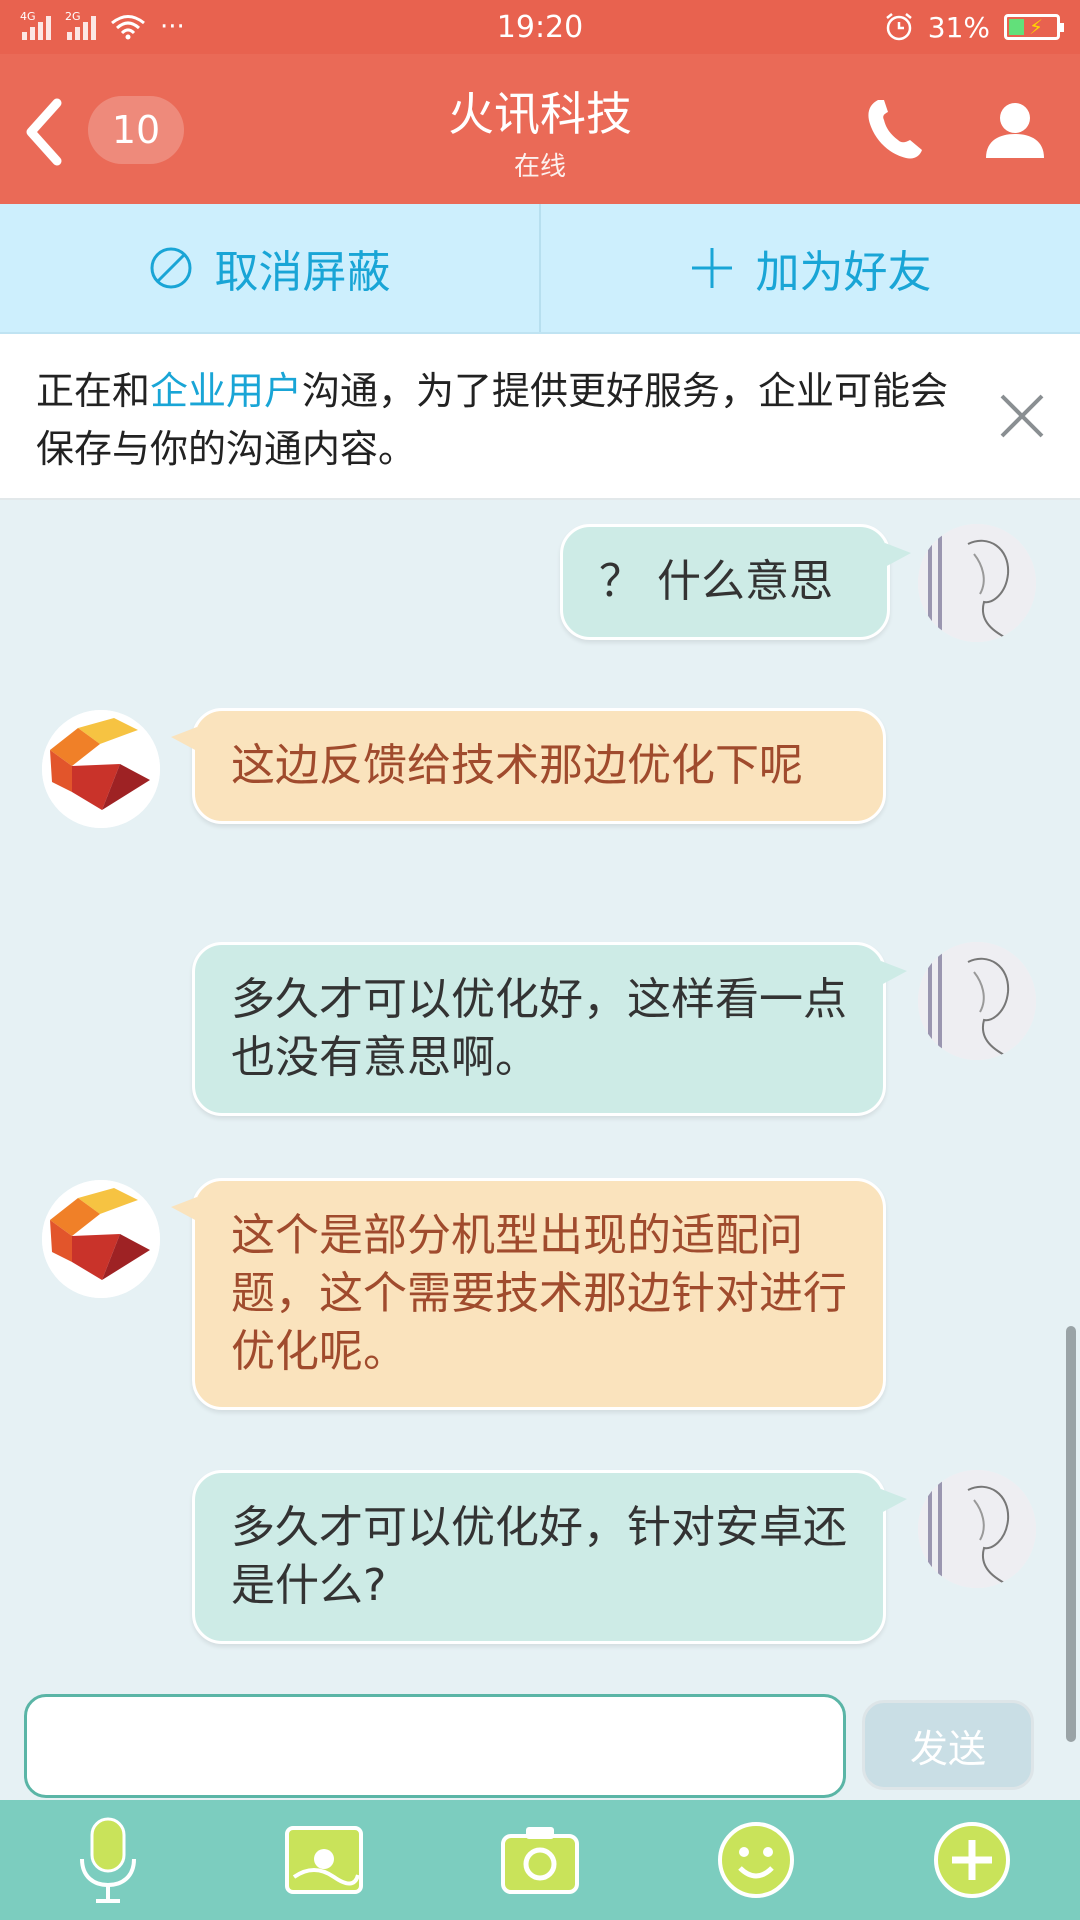 This screenshot has height=1920, width=1080. I want to click on battery-icon: ⚡, so click(1034, 27).